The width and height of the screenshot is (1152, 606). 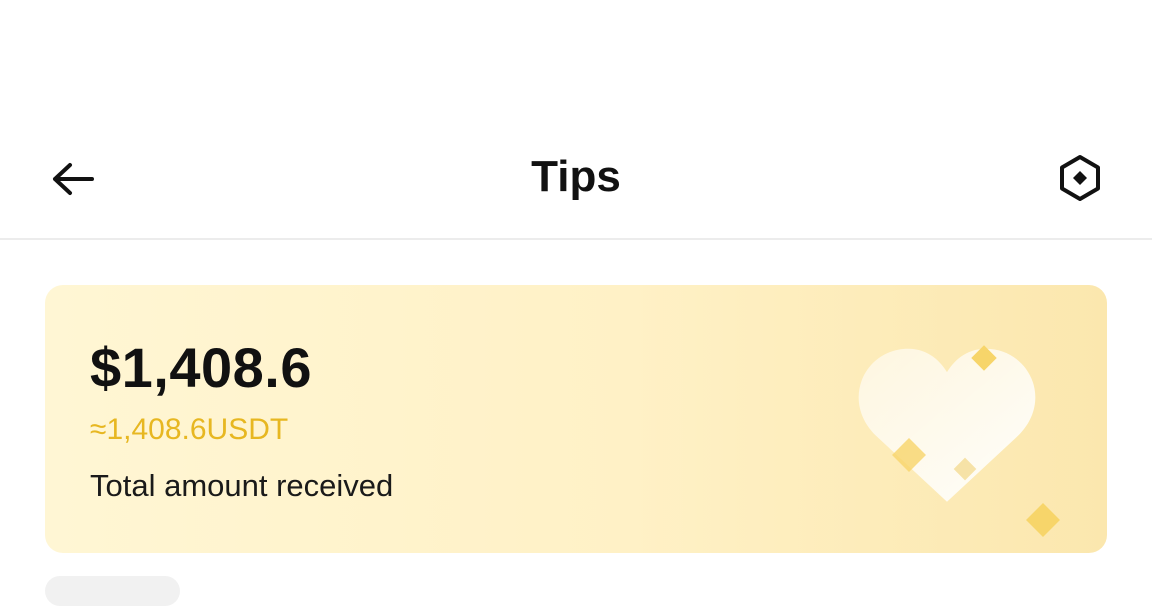 I want to click on back-button, so click(x=73, y=179).